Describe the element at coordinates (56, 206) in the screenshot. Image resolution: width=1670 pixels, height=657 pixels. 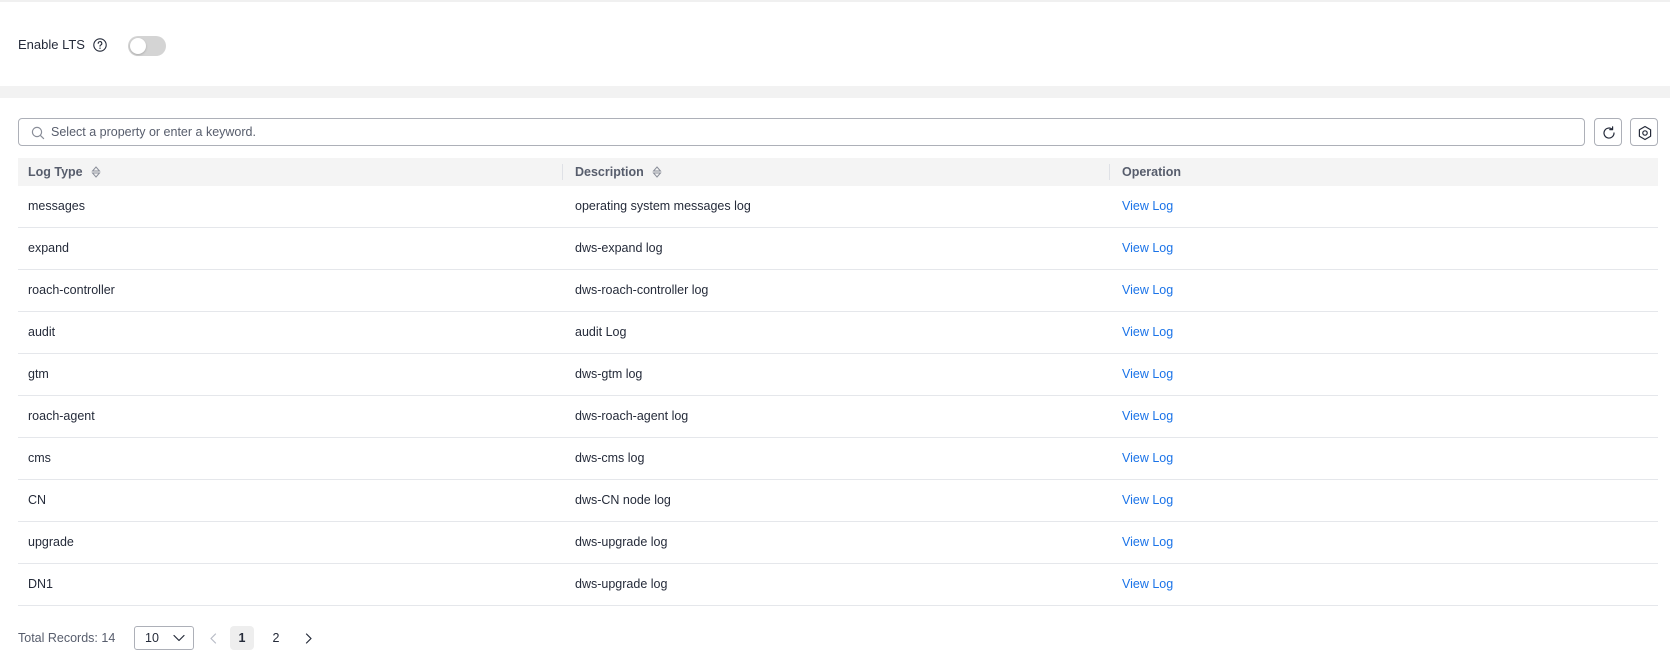
I see `cell-log-type: messages` at that location.